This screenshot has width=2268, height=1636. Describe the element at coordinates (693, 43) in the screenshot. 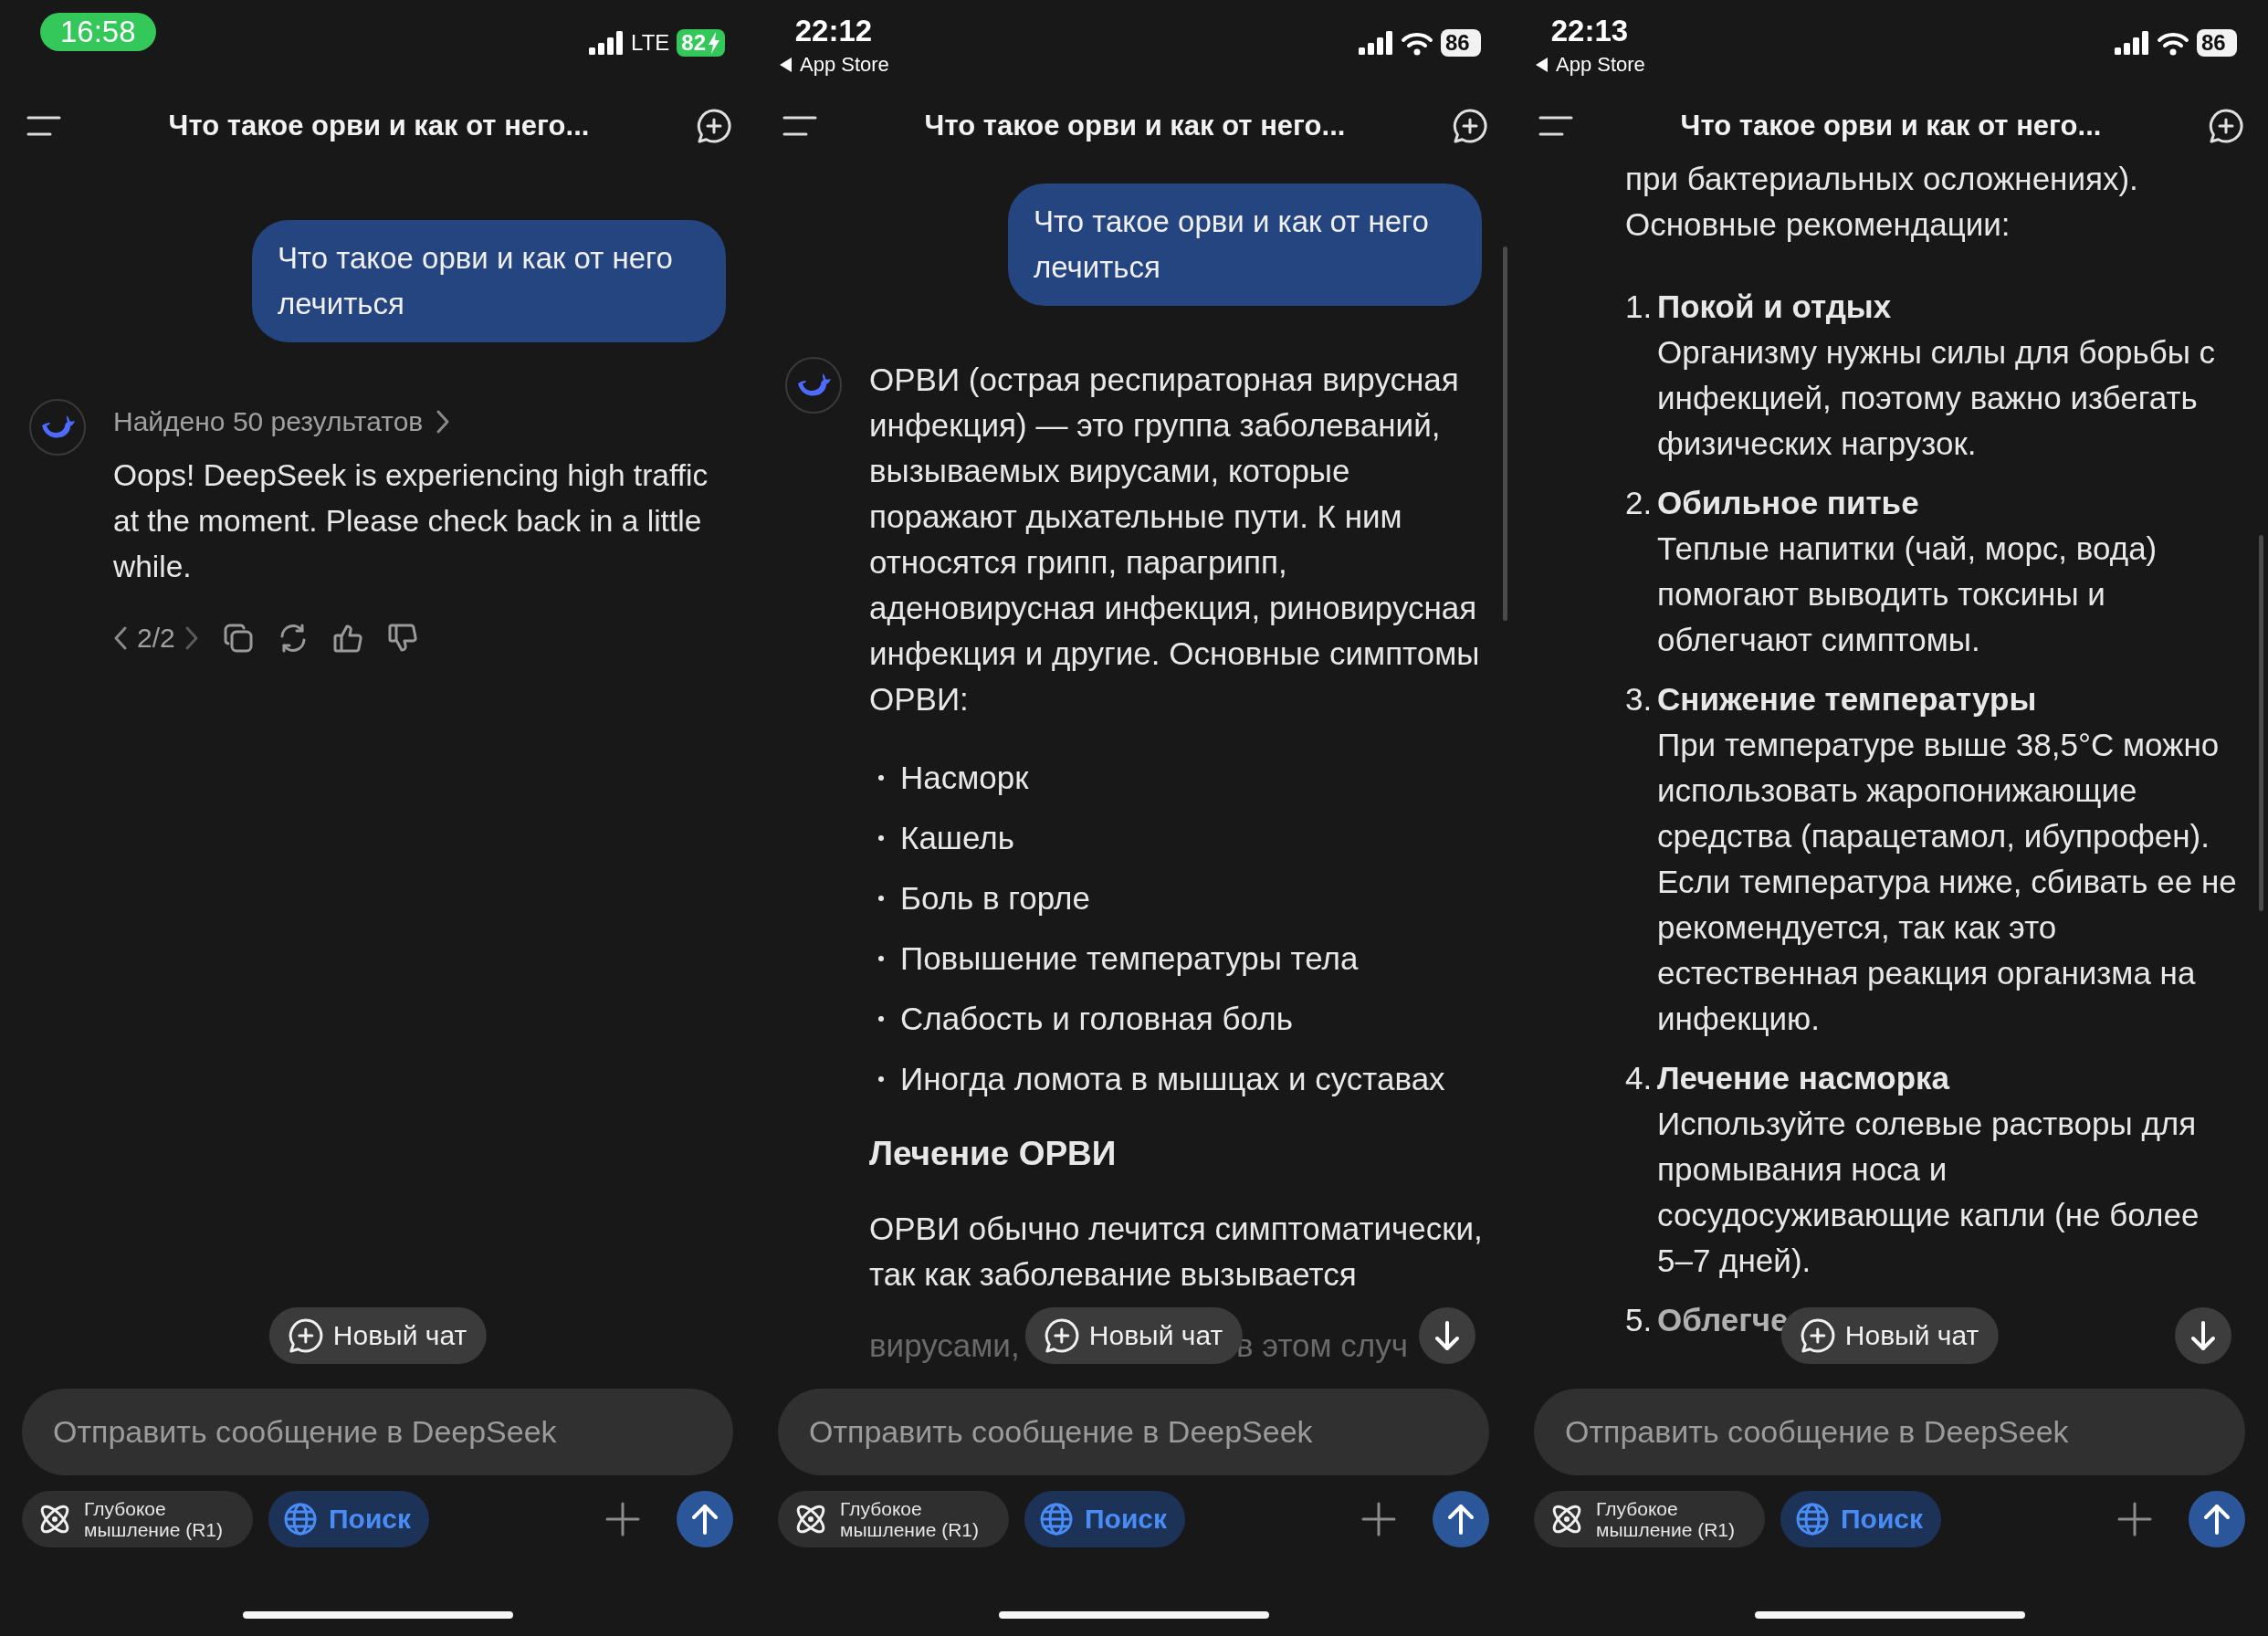

I see `battery-level: 82` at that location.